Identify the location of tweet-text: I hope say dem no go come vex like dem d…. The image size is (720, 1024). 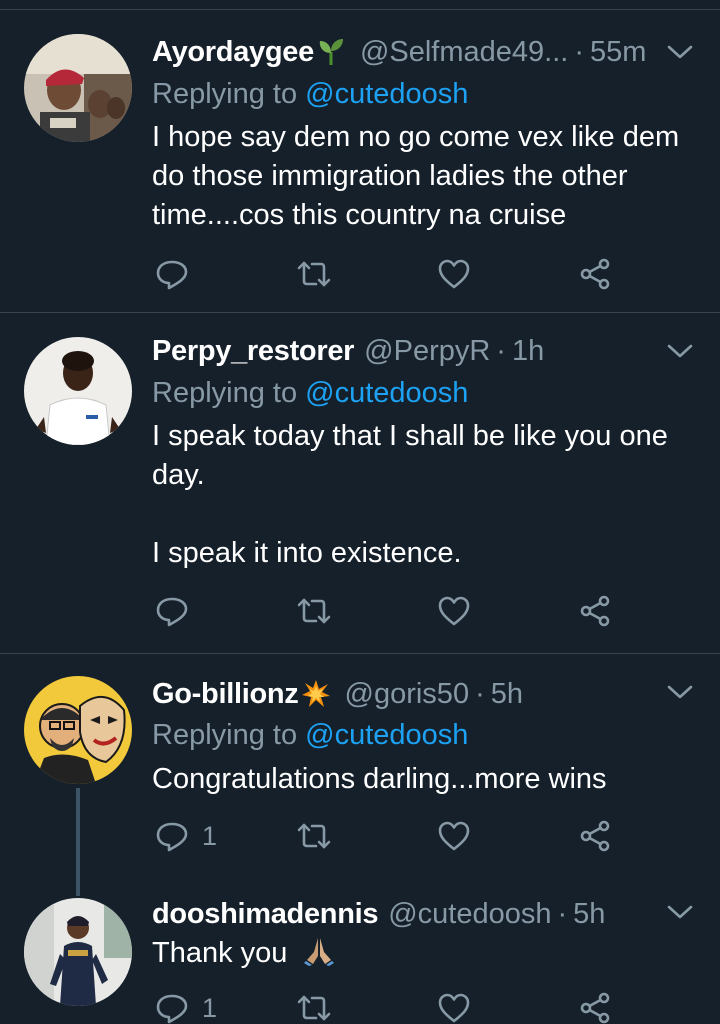
(416, 176).